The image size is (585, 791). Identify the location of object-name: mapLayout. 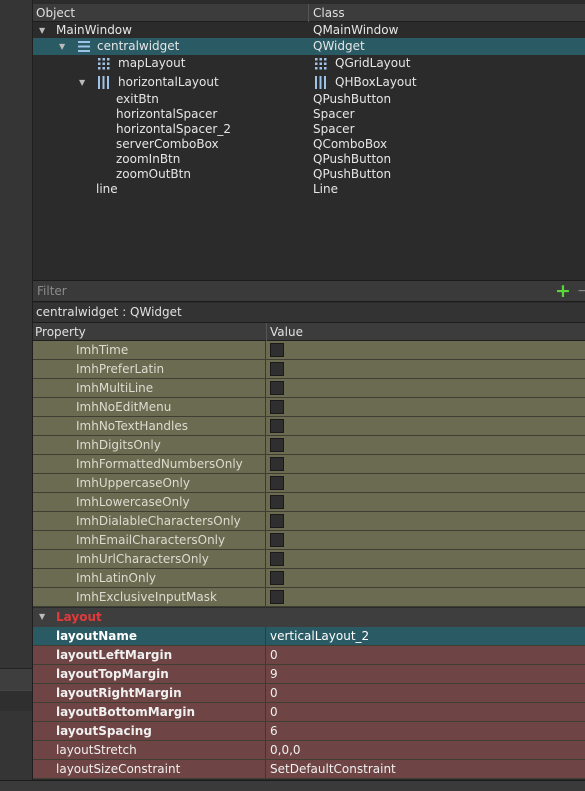
(152, 63).